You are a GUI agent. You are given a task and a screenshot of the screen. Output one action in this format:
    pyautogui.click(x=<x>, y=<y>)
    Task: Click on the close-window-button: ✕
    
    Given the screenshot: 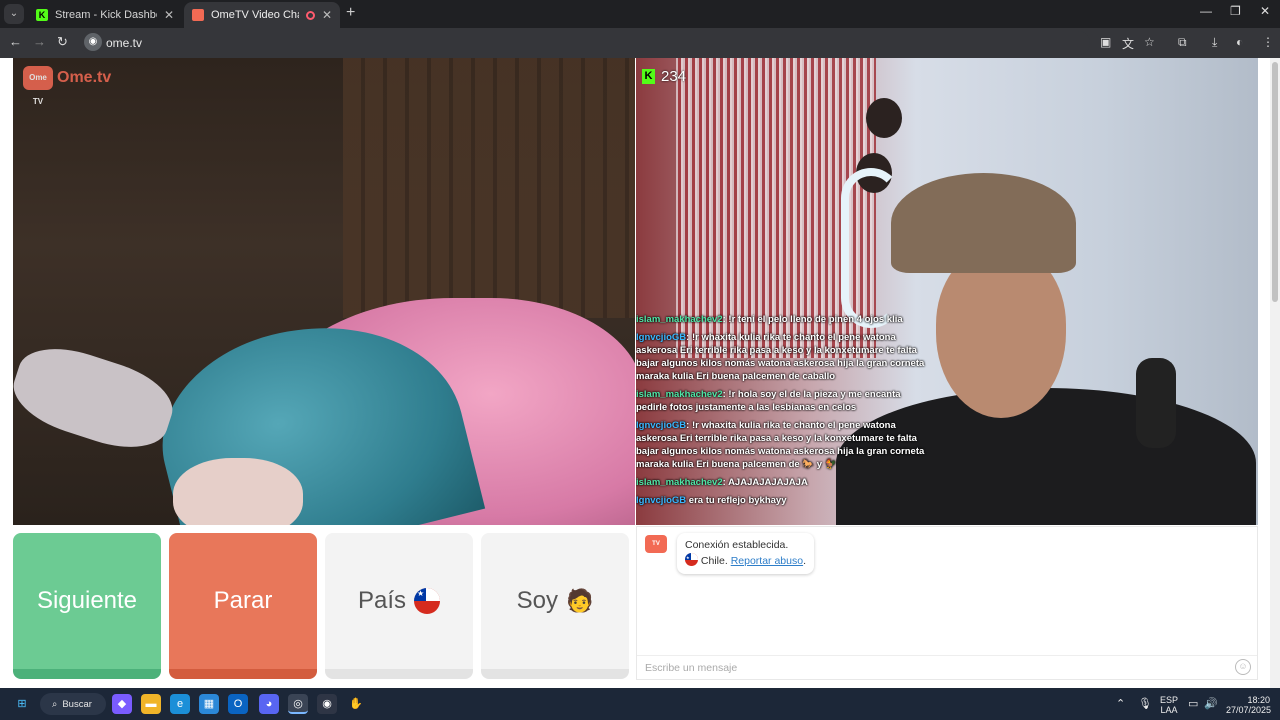 What is the action you would take?
    pyautogui.click(x=1265, y=11)
    